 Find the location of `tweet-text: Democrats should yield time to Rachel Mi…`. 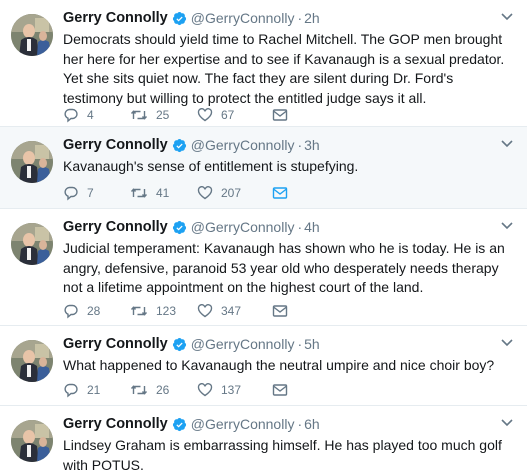

tweet-text: Democrats should yield time to Rachel Mi… is located at coordinates (284, 68).